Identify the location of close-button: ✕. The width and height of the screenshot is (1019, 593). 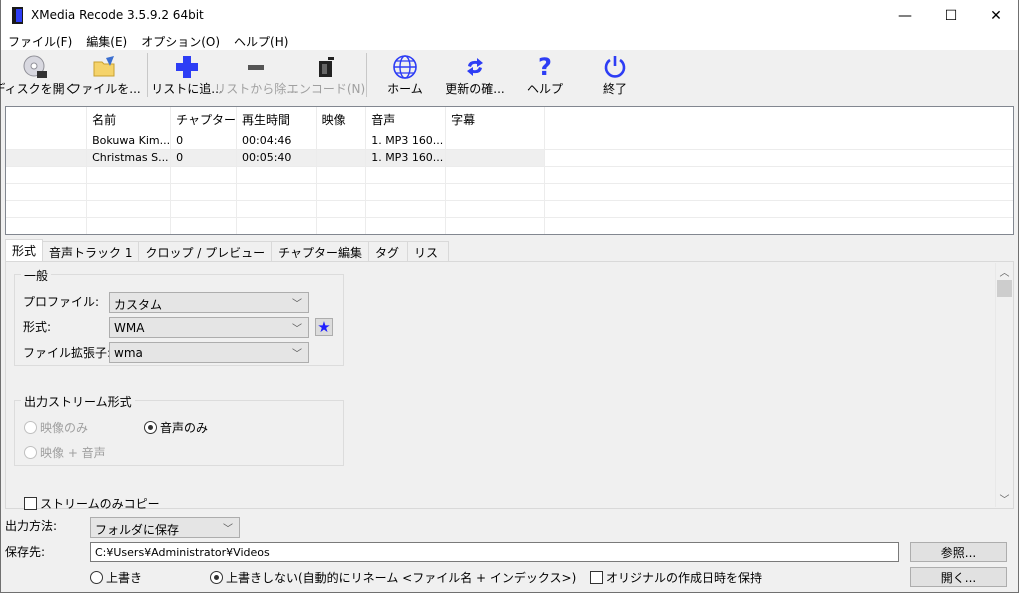
(996, 15).